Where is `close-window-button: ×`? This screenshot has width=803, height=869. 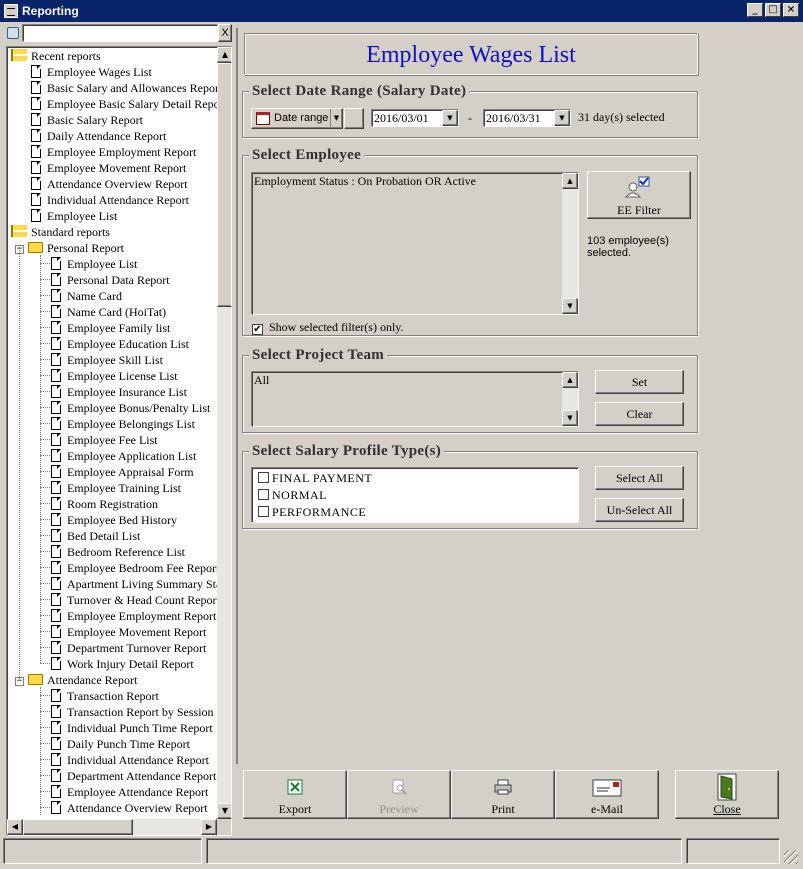
close-window-button: × is located at coordinates (791, 10).